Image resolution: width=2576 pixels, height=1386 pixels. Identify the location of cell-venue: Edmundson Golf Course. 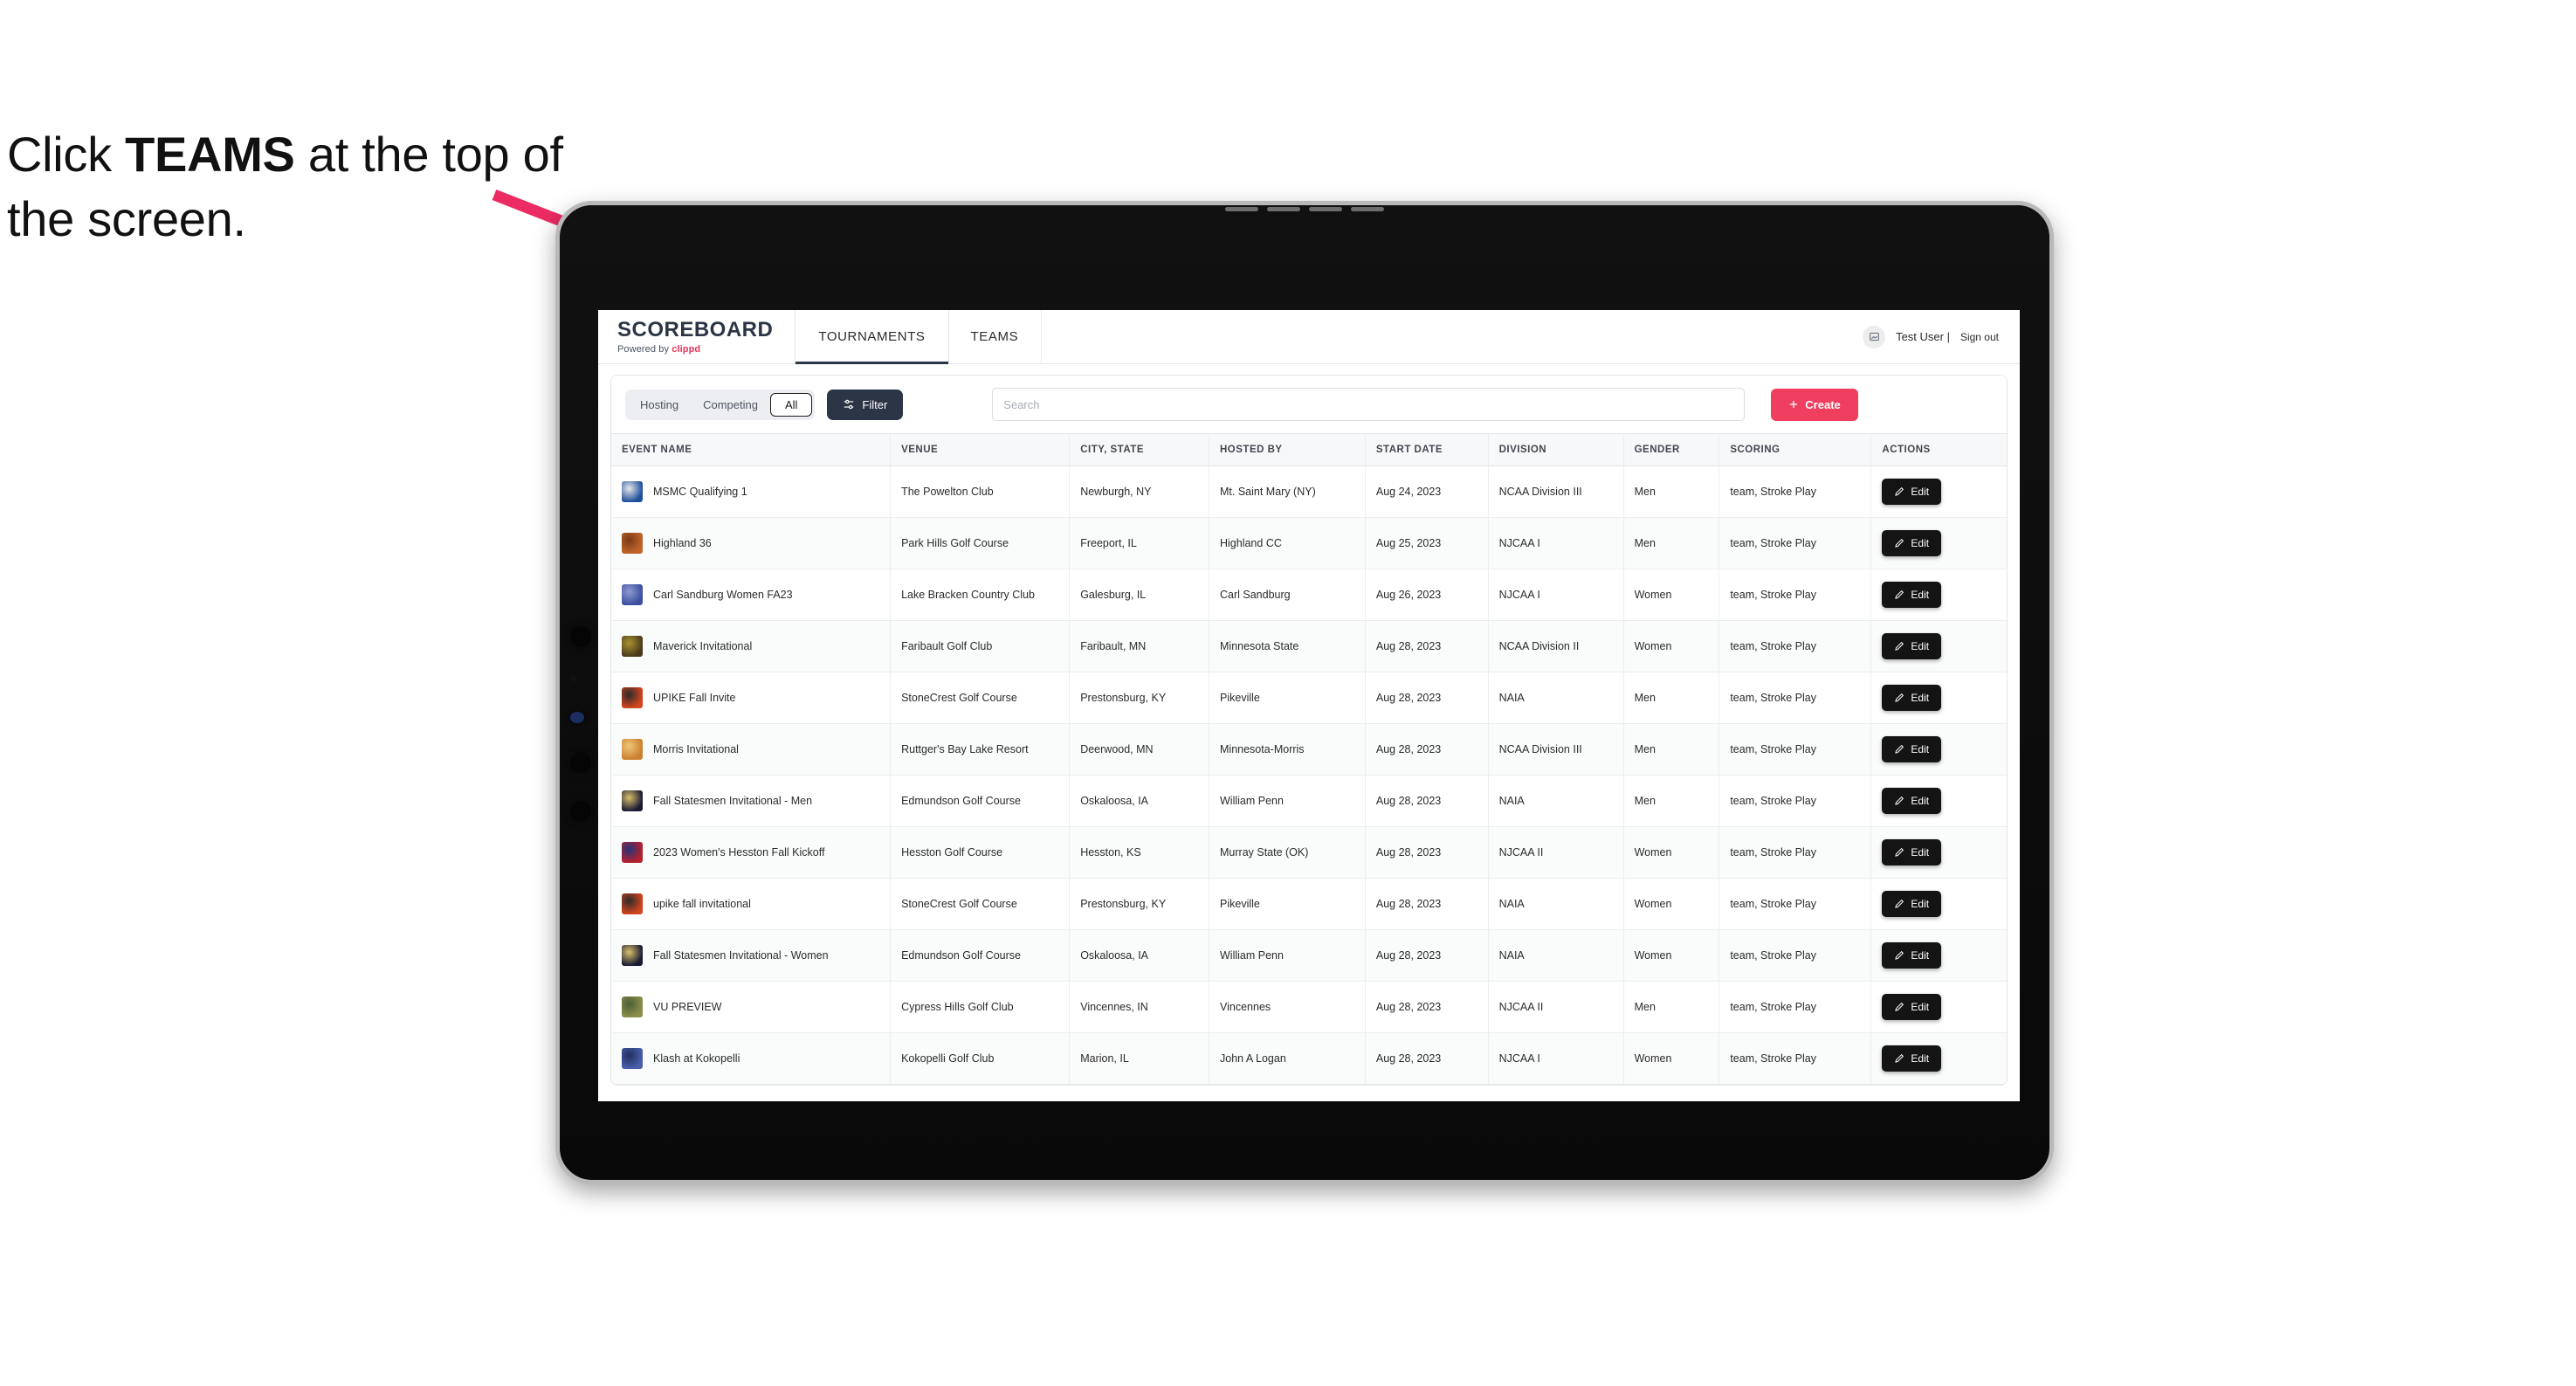
(980, 801).